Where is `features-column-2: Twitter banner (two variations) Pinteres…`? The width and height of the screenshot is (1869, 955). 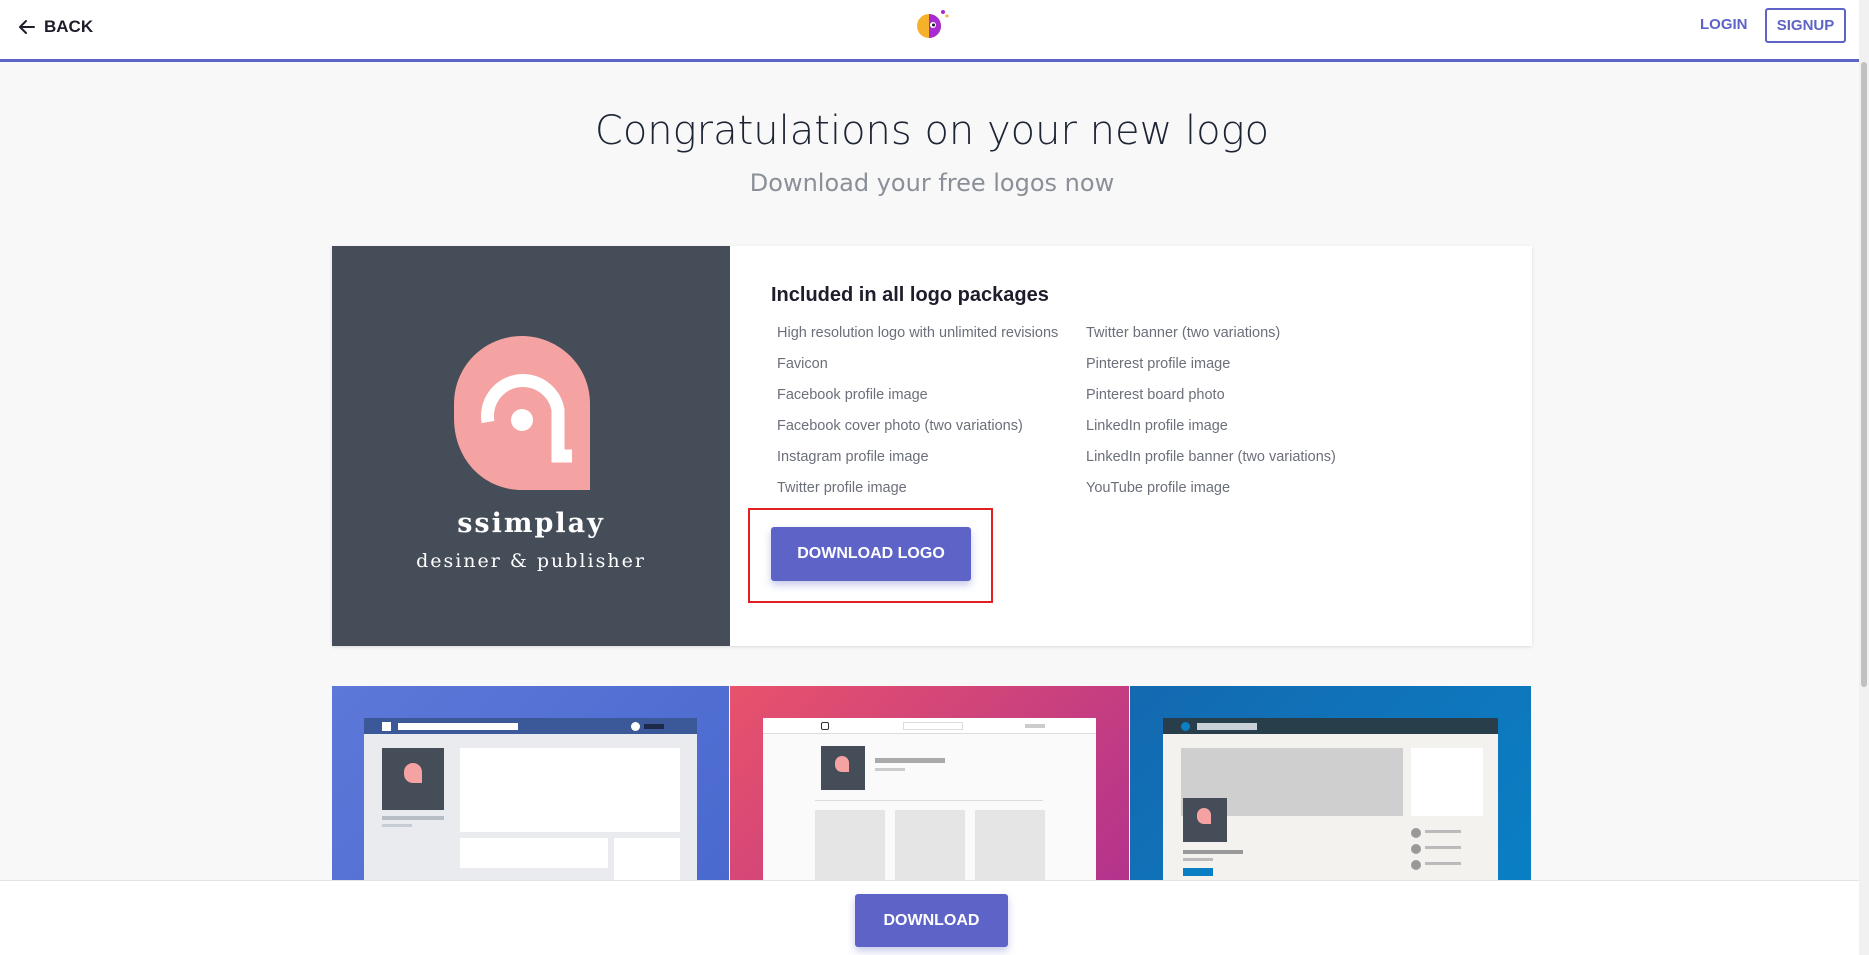 features-column-2: Twitter banner (two variations) Pinteres… is located at coordinates (1211, 418).